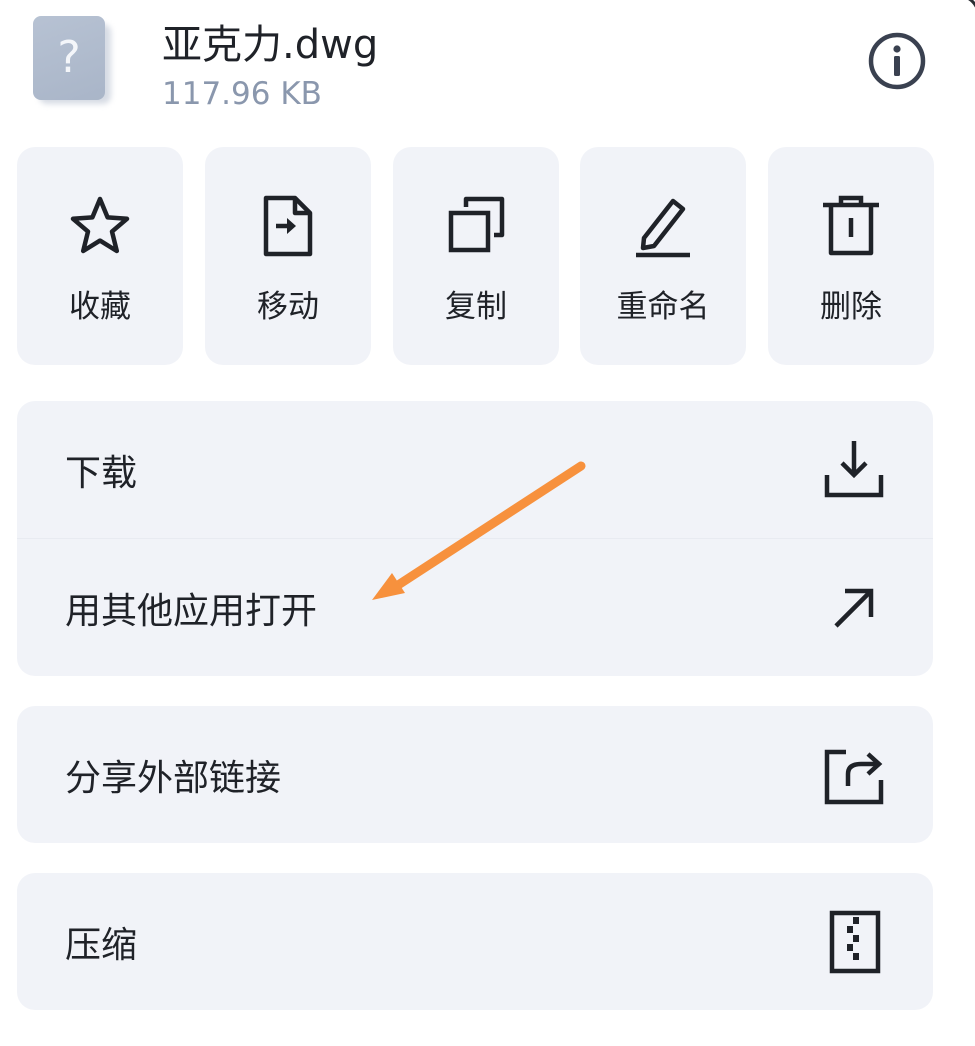  Describe the element at coordinates (288, 226) in the screenshot. I see `move-file-icon` at that location.